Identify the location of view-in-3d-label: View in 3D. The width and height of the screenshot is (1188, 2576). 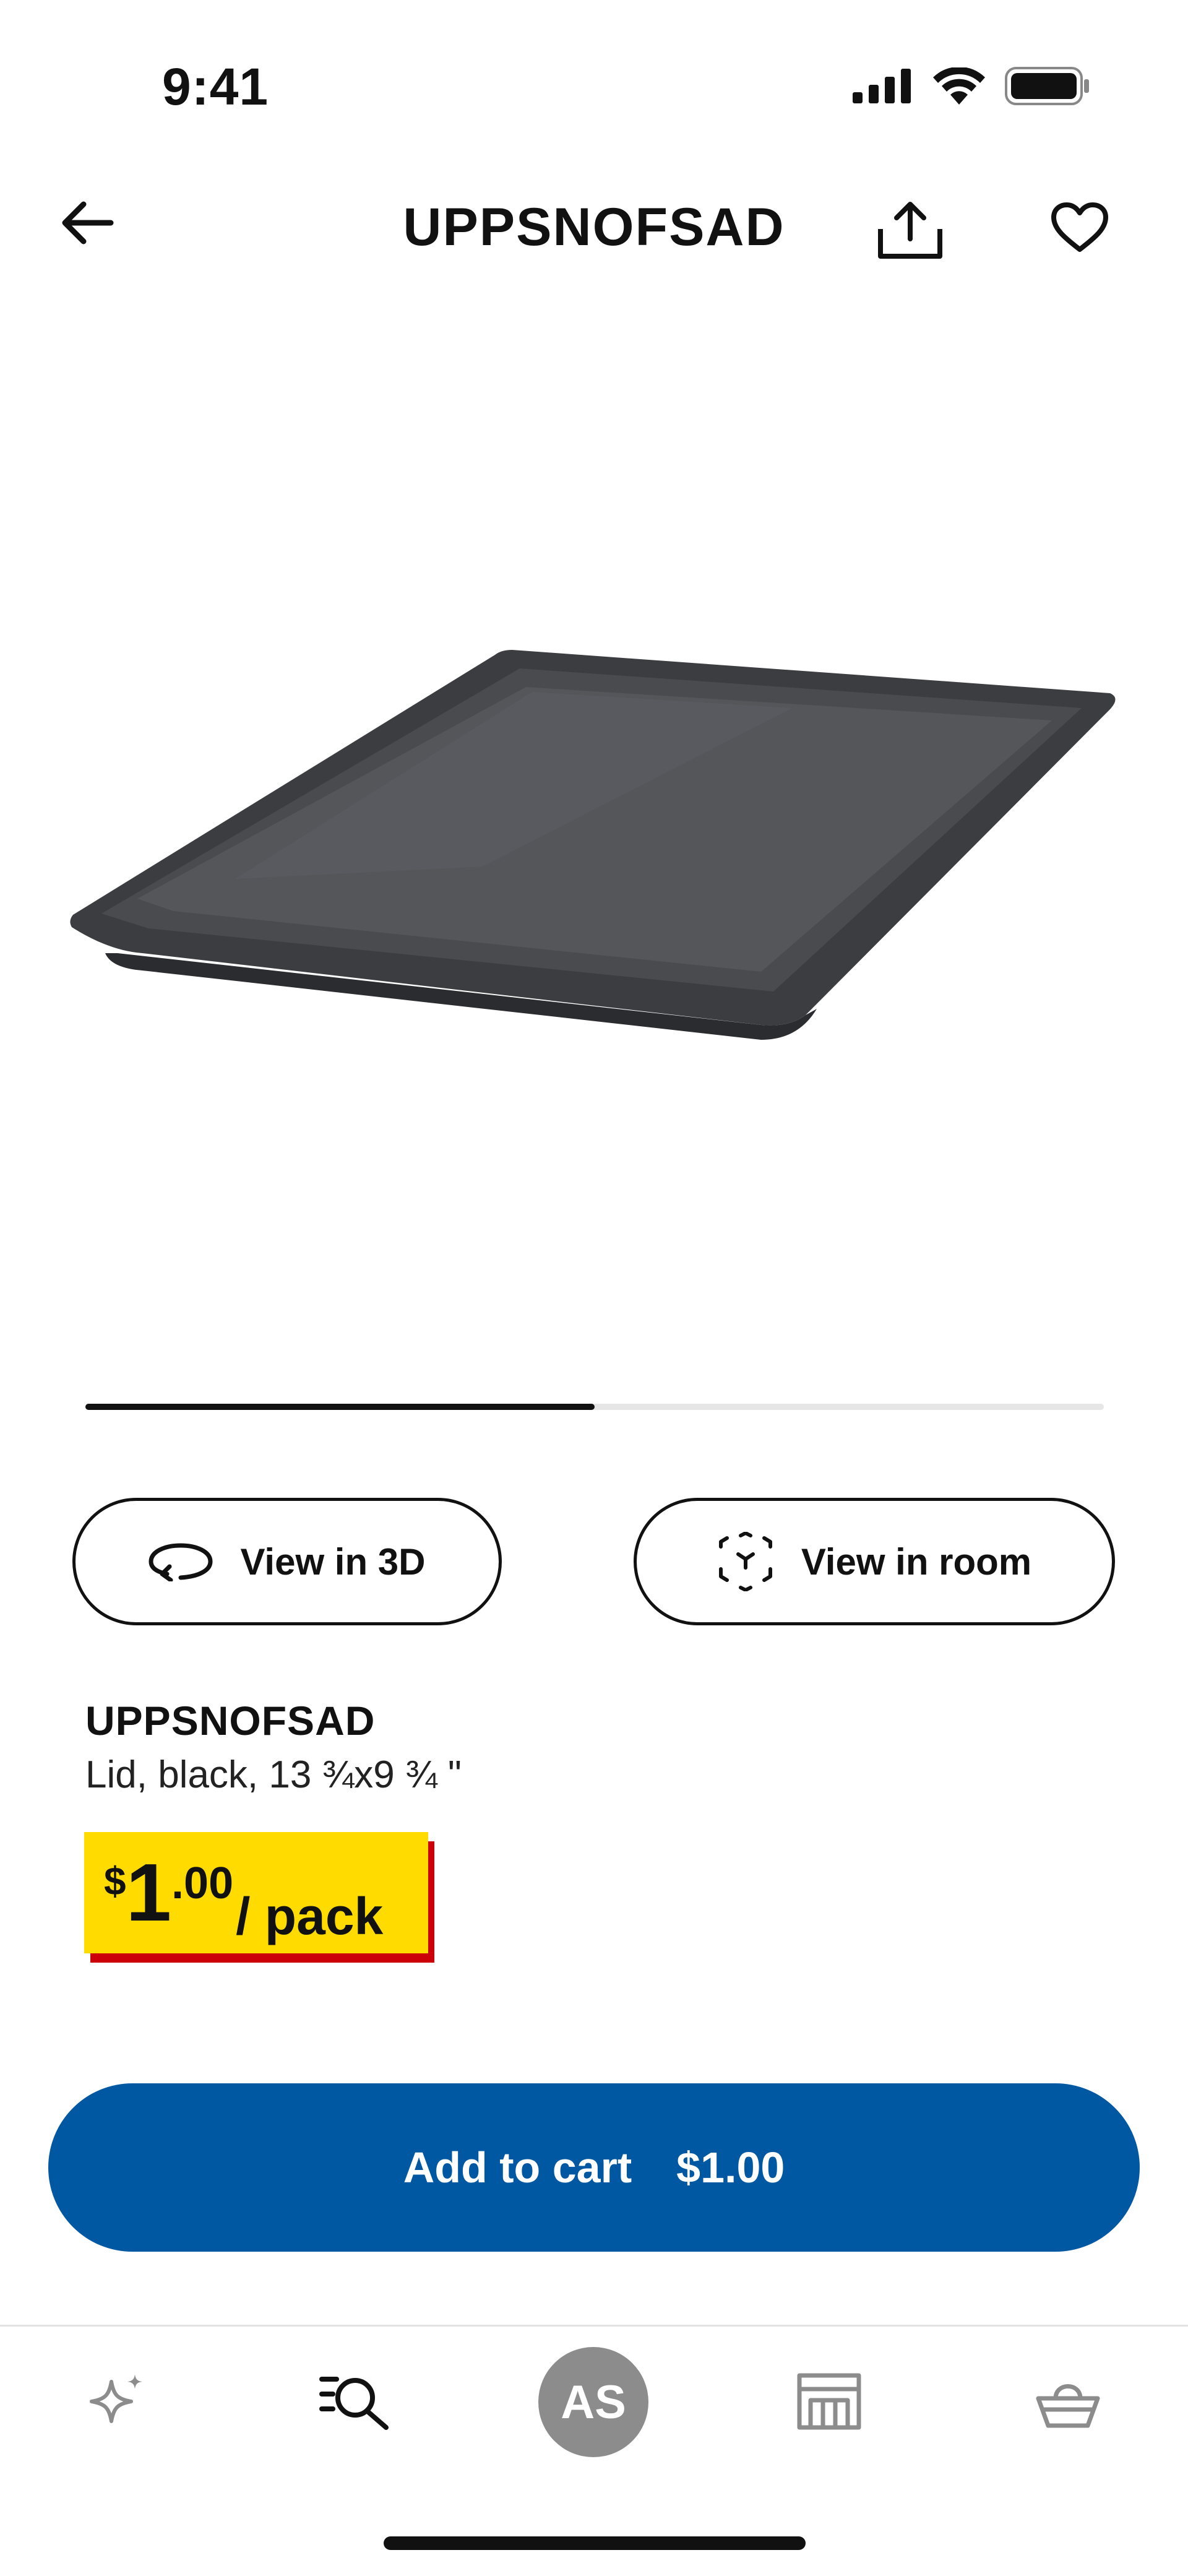
(333, 1562).